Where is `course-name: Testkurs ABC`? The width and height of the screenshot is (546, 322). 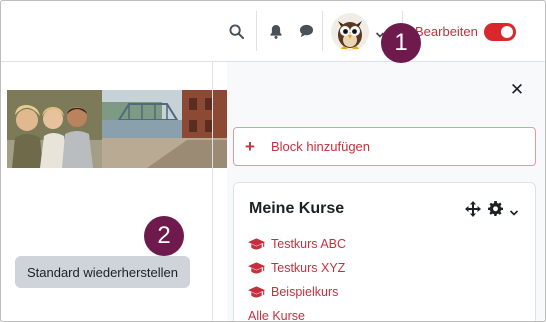
course-name: Testkurs ABC is located at coordinates (309, 244).